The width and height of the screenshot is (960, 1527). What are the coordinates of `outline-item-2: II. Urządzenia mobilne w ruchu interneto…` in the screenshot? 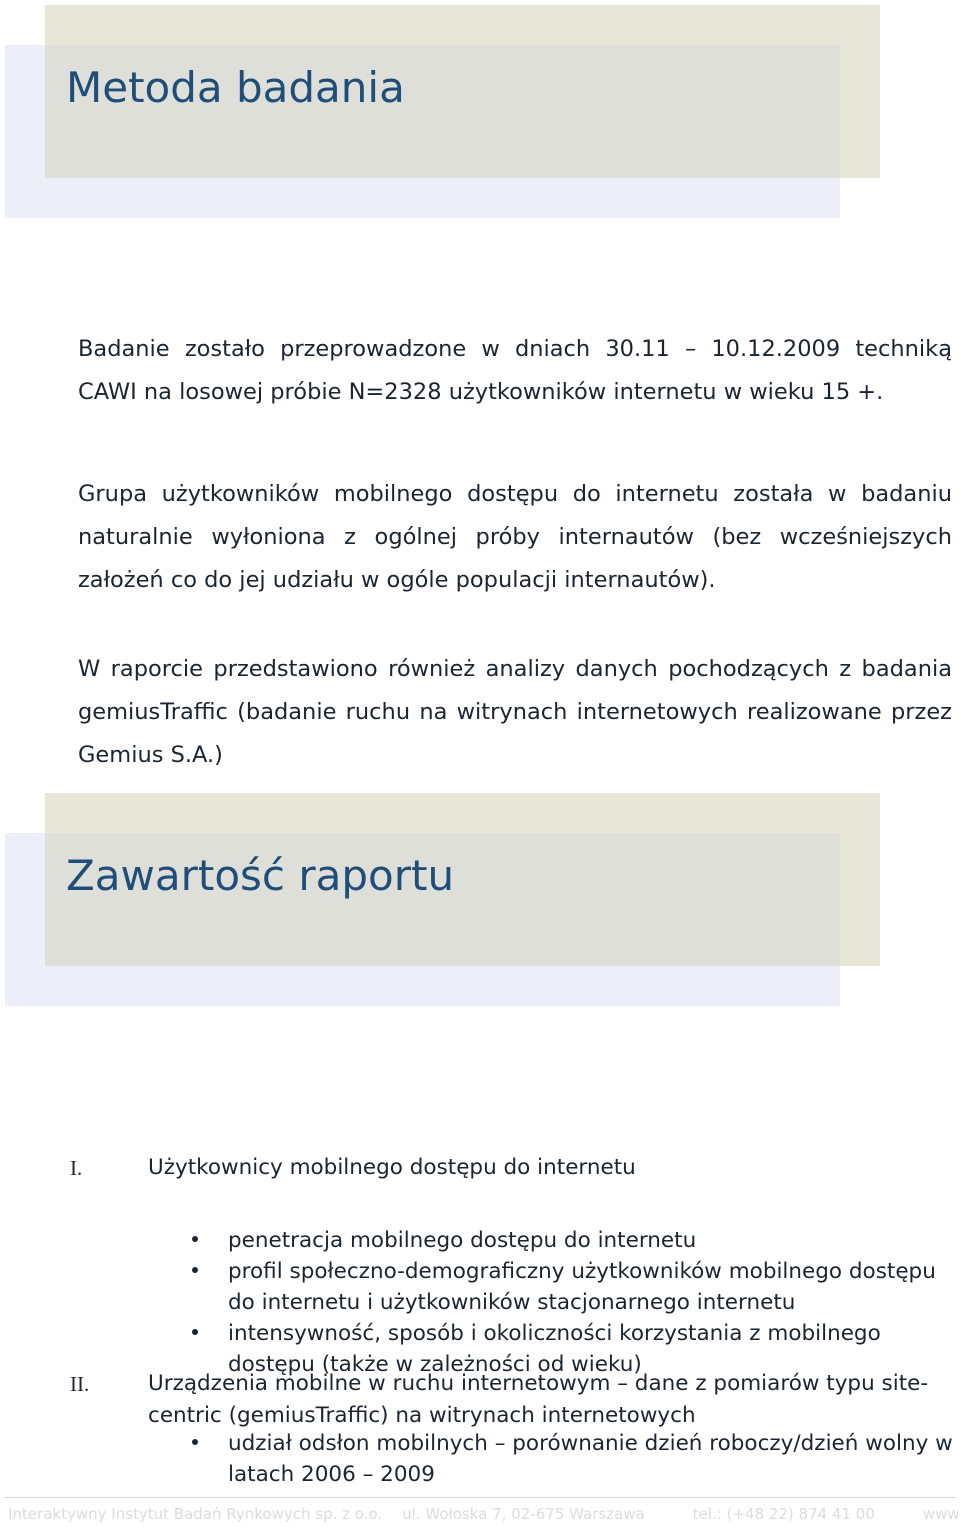 It's located at (515, 1400).